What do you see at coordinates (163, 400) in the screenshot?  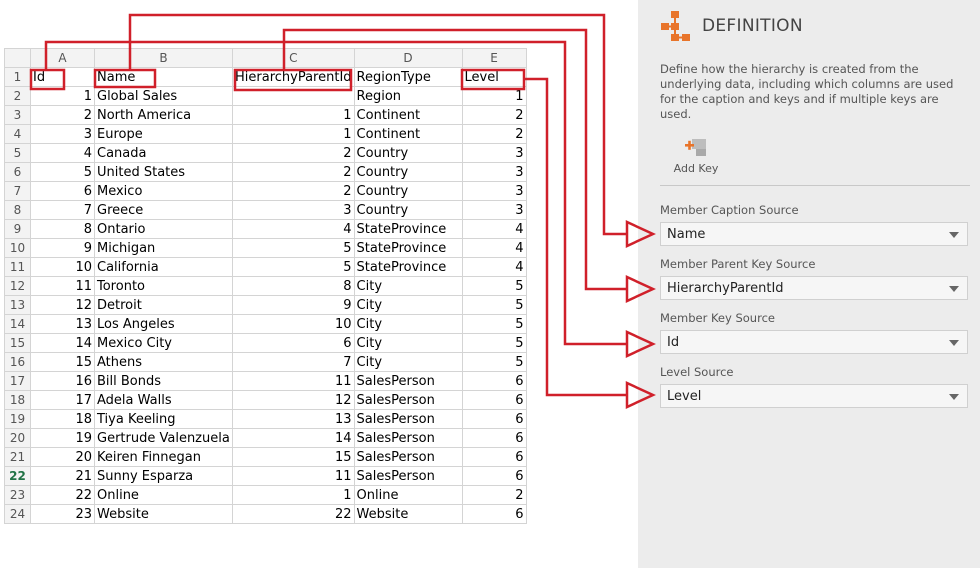 I see `table-cell: Adela Walls` at bounding box center [163, 400].